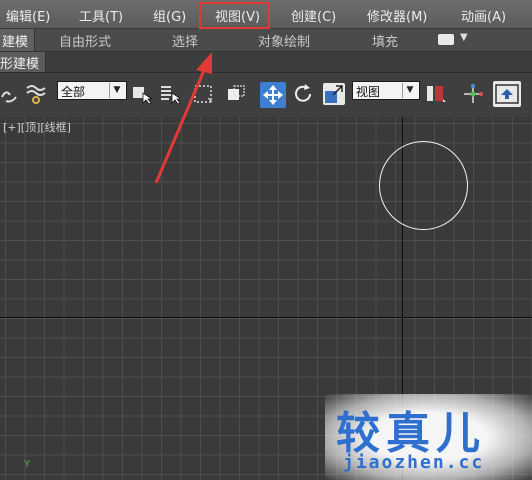 Image resolution: width=532 pixels, height=480 pixels. What do you see at coordinates (266, 317) in the screenshot?
I see `world-x-axis-line` at bounding box center [266, 317].